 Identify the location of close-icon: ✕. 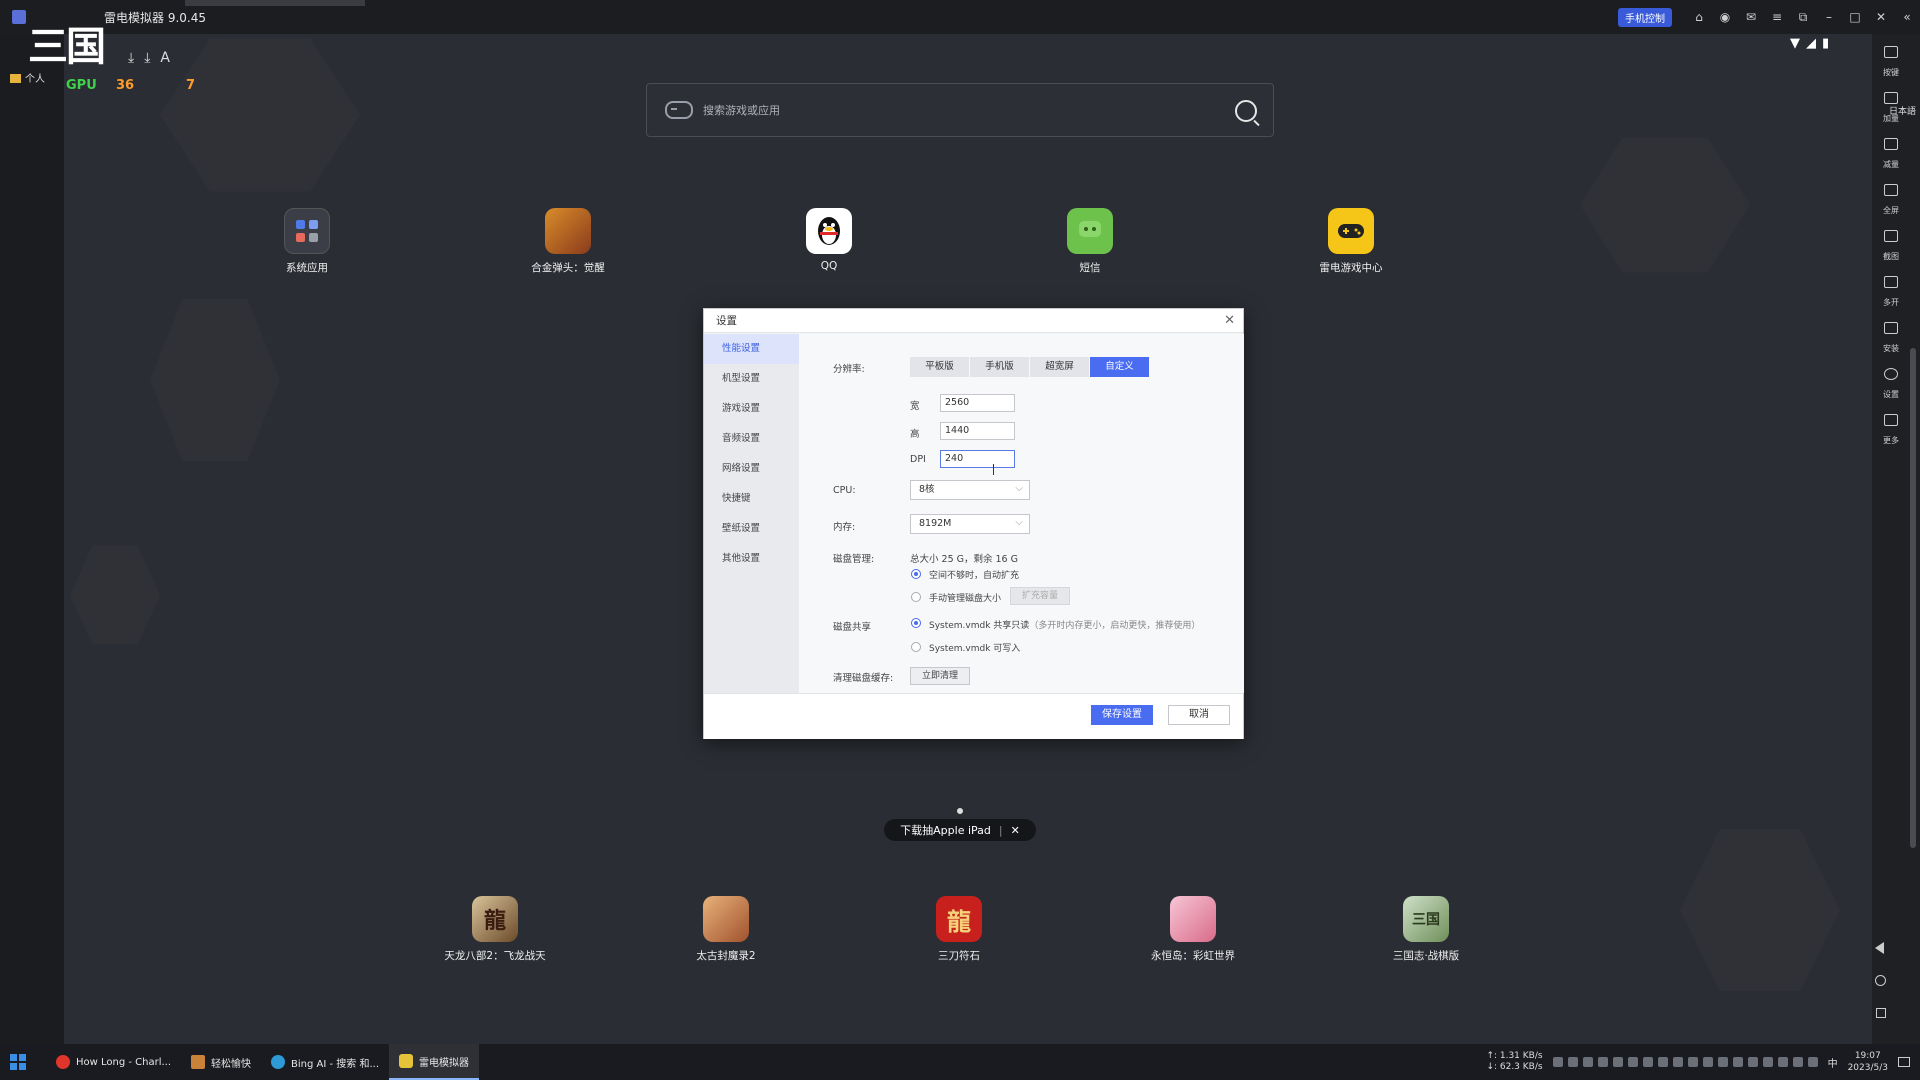
(1881, 17).